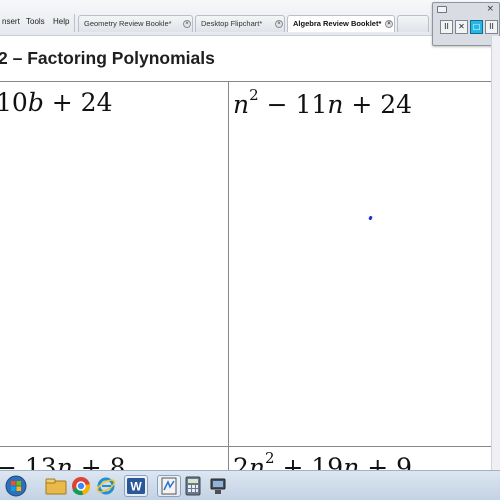  What do you see at coordinates (35, 102) in the screenshot?
I see `variable: b` at bounding box center [35, 102].